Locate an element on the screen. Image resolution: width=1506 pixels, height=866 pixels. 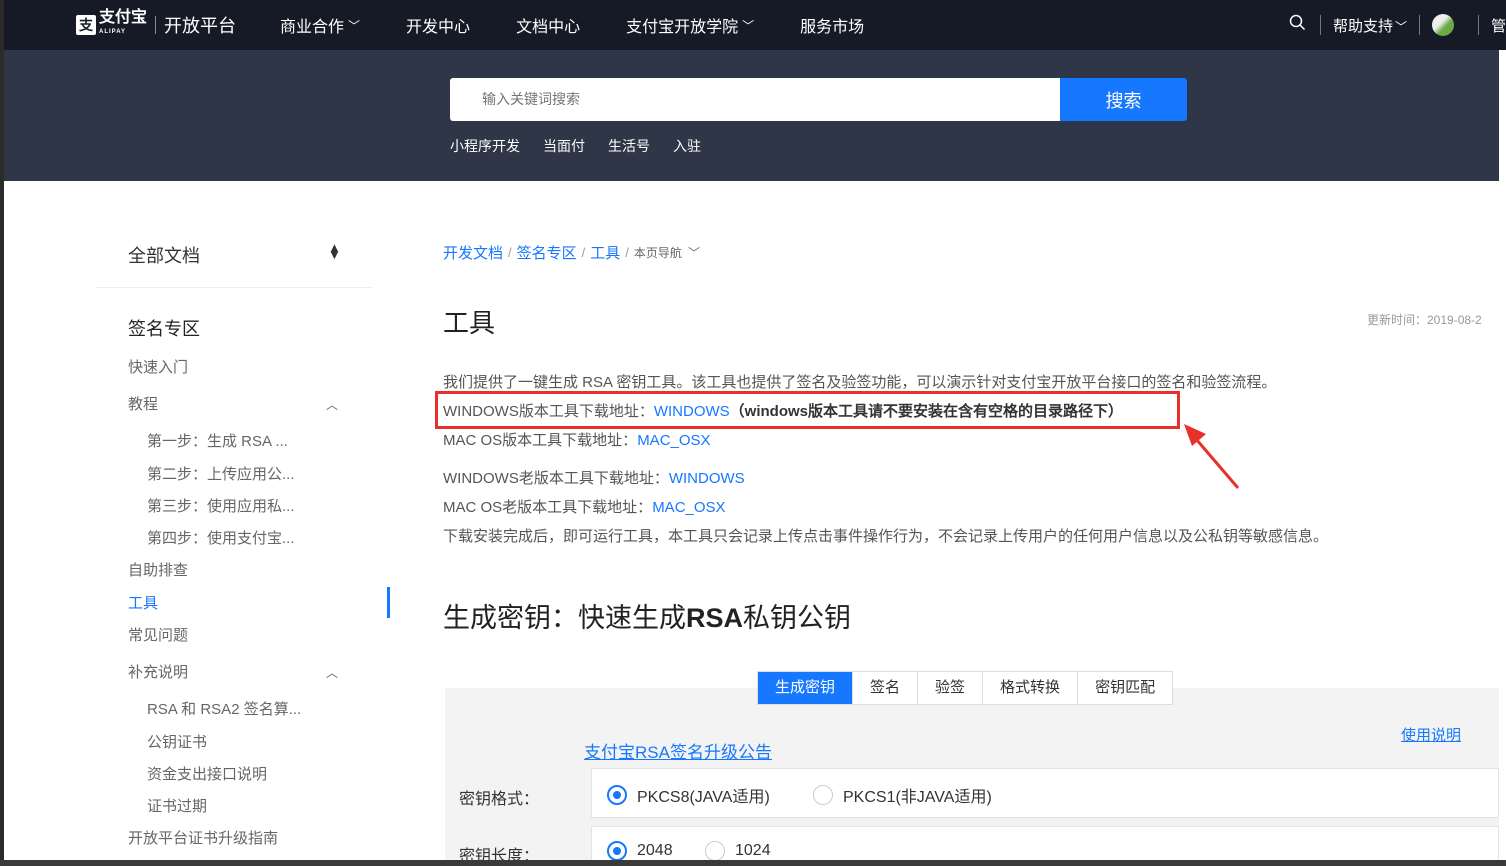
quick-link-join: 入驻 is located at coordinates (687, 146).